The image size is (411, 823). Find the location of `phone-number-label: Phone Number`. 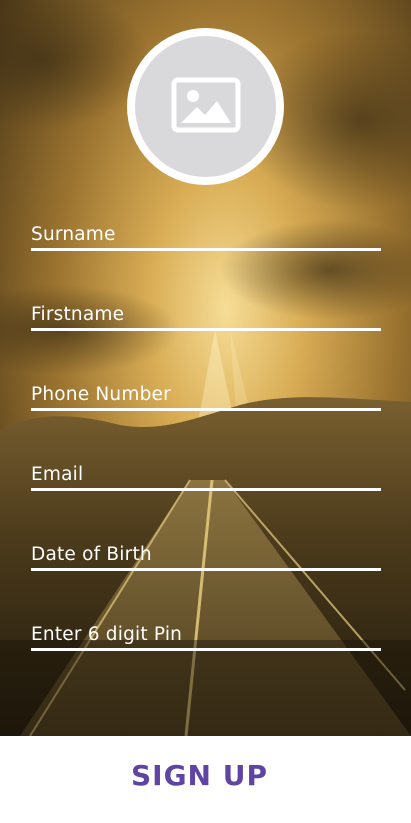

phone-number-label: Phone Number is located at coordinates (101, 394).